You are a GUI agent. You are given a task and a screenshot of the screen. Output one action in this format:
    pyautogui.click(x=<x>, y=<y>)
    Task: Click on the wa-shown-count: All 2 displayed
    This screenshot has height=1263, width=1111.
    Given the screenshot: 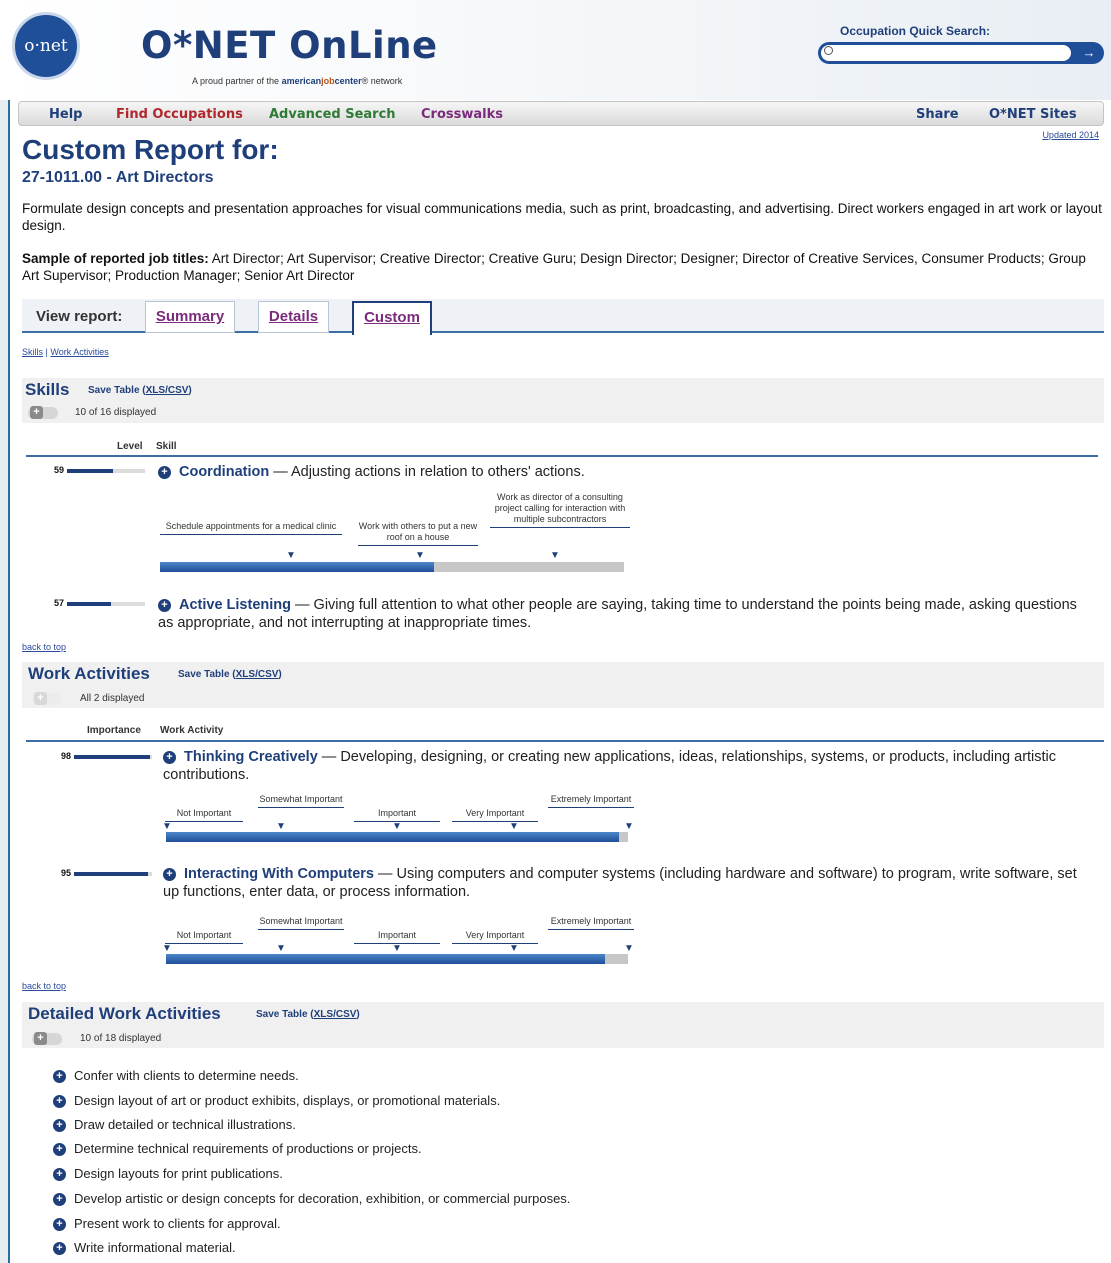 What is the action you would take?
    pyautogui.click(x=112, y=698)
    